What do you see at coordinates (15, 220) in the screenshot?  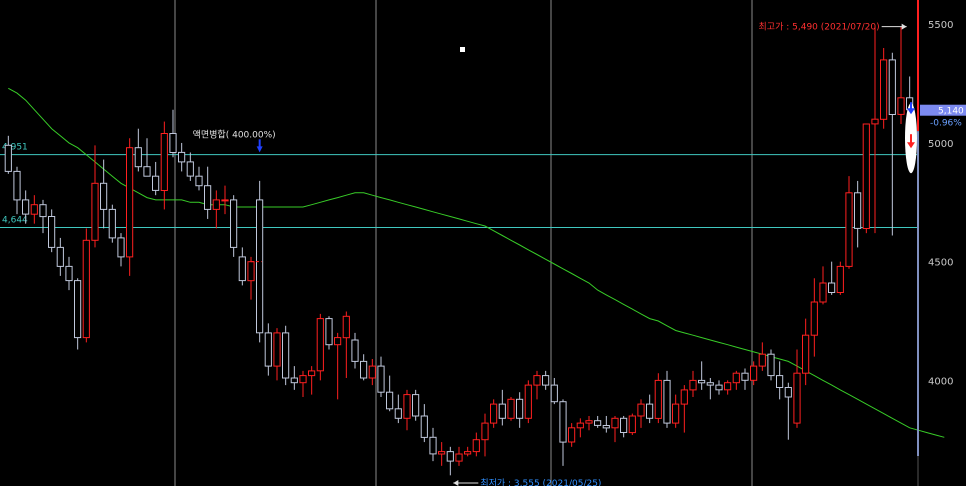 I see `reference-line-label: 4,644` at bounding box center [15, 220].